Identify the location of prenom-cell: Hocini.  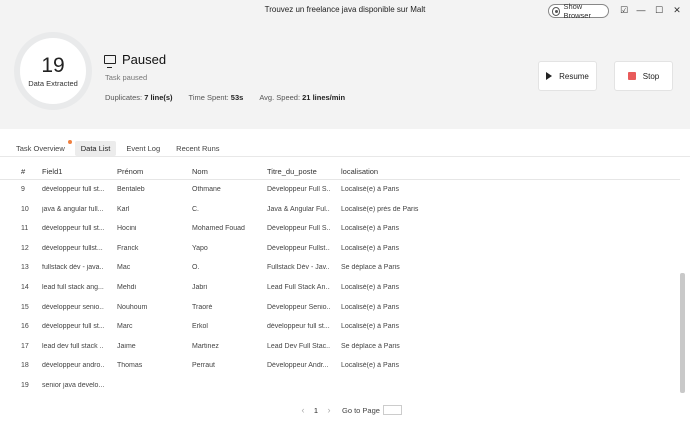
(127, 229).